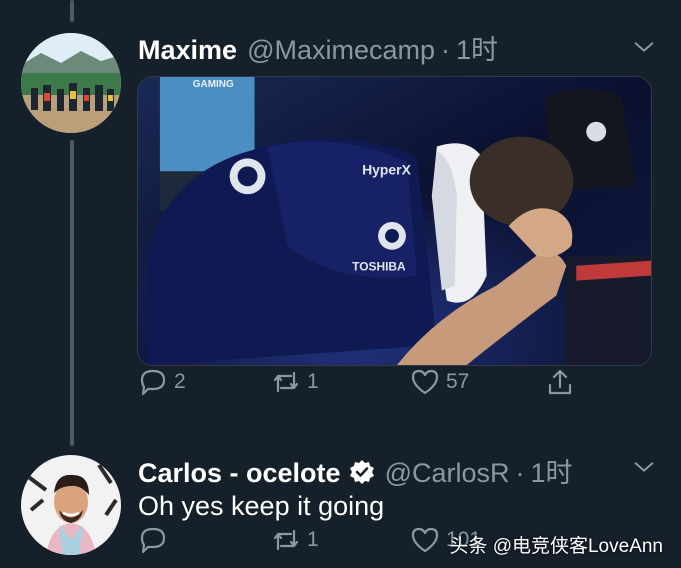  Describe the element at coordinates (556, 546) in the screenshot. I see `watermark: 头条 @电竞侠客LoveAnn` at that location.